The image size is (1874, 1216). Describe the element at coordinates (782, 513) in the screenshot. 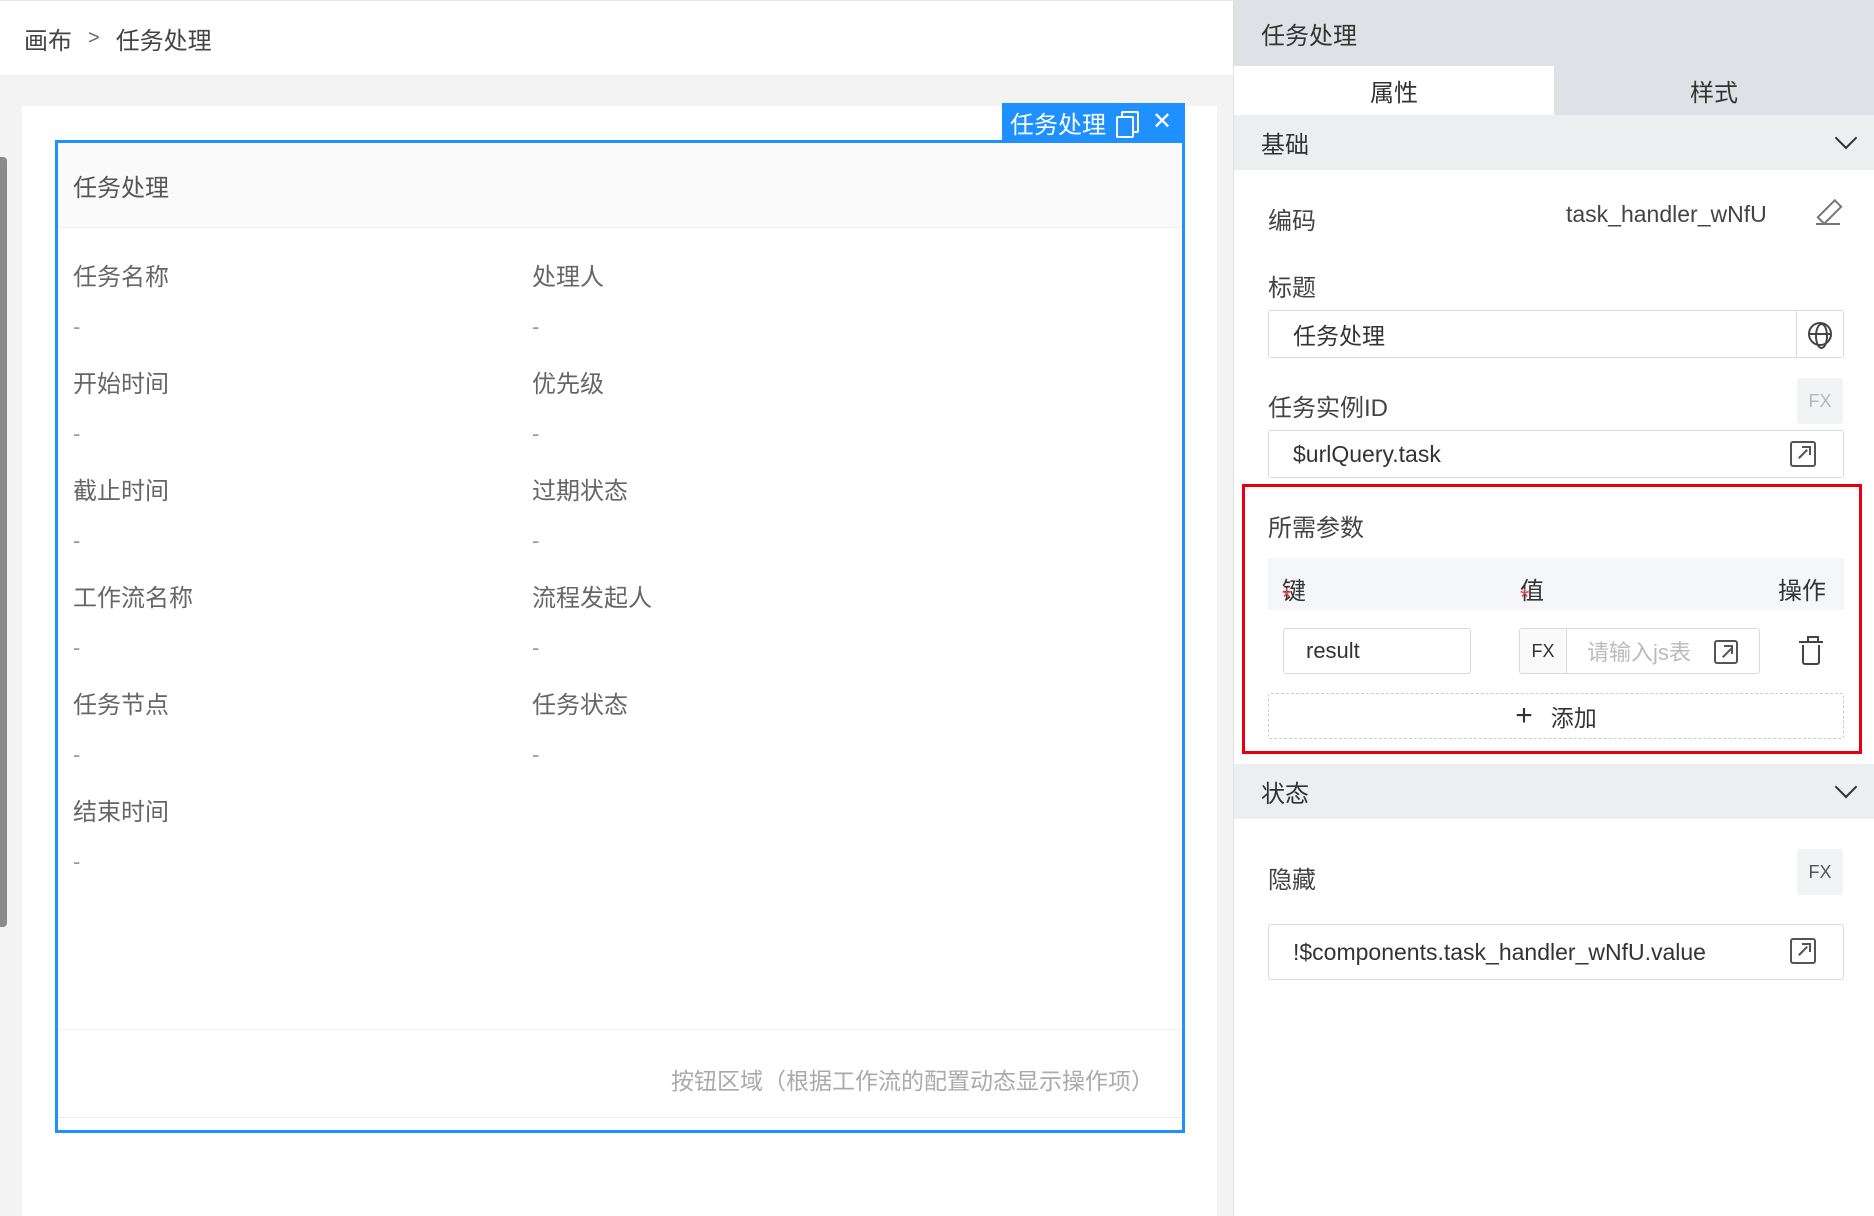

I see `field-expired-status: 过期状态 -` at that location.